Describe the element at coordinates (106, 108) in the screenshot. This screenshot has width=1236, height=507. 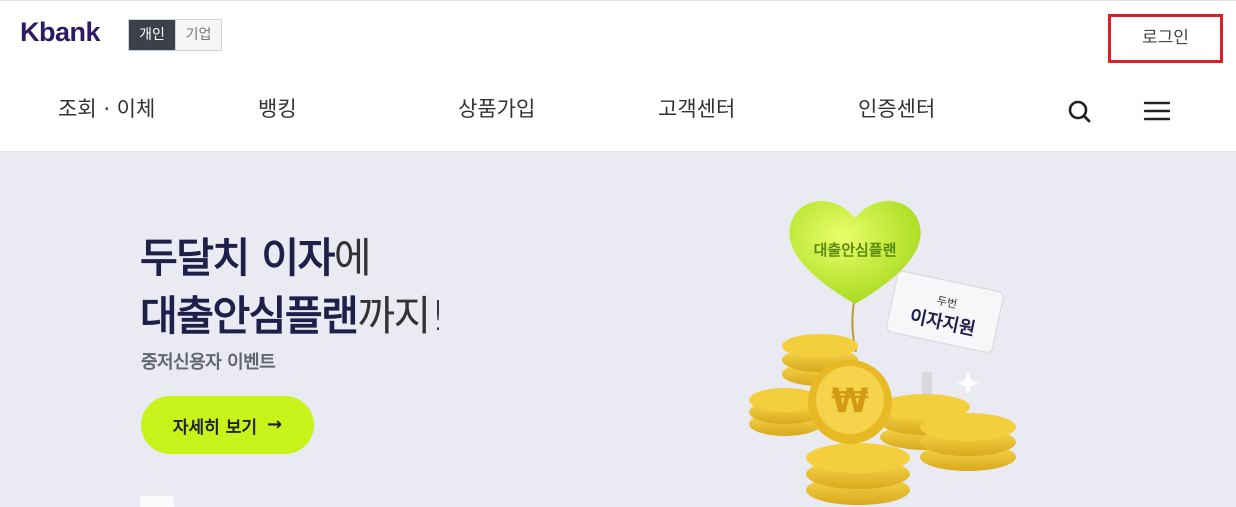
I see `nav-item-inquiry-transfer: 조회 · 이체` at that location.